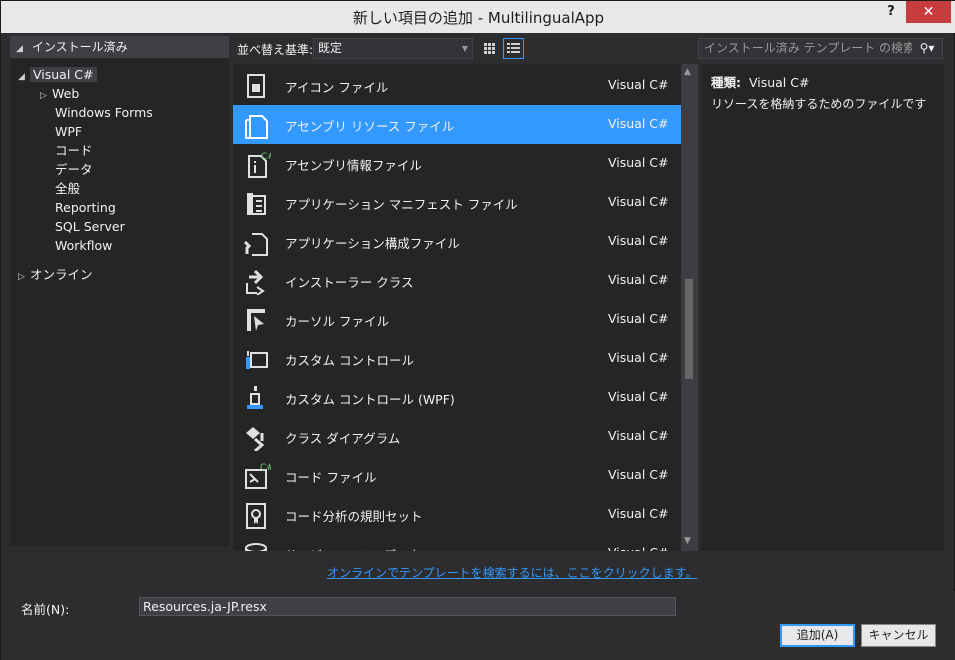  I want to click on search-placeholder: インストール済み テンプレート の検索 (Ctrl+E), so click(823, 48).